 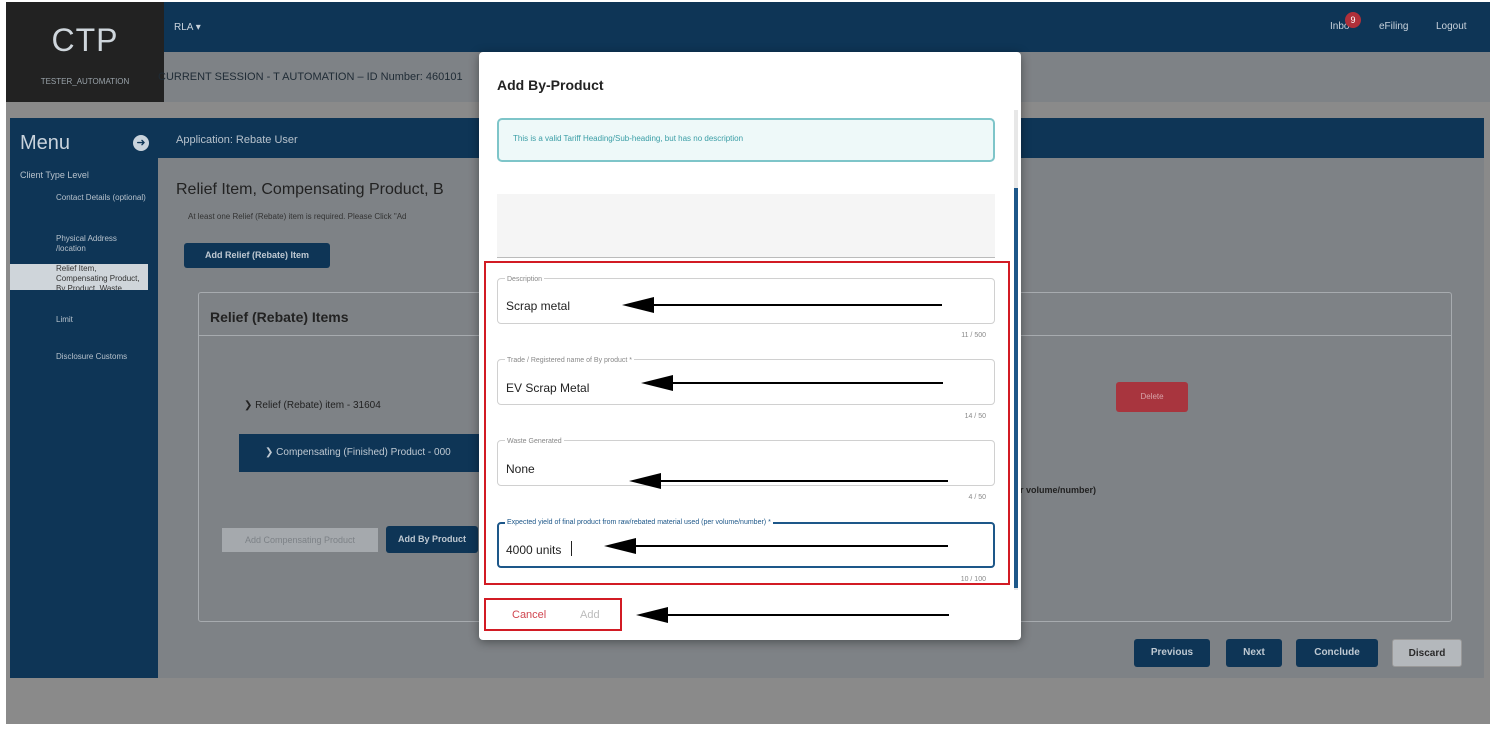 I want to click on relief-item-label: Relief (Rebate) item - 31604, so click(x=318, y=405).